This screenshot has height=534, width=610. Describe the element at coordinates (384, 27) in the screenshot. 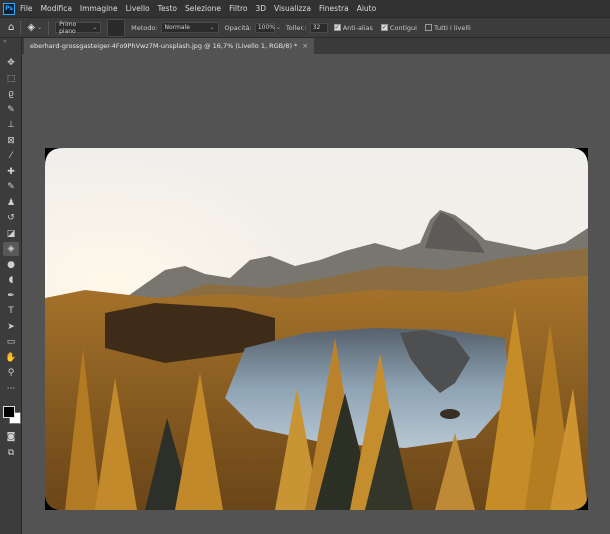

I see `contiguous-checkbox: ✓` at that location.